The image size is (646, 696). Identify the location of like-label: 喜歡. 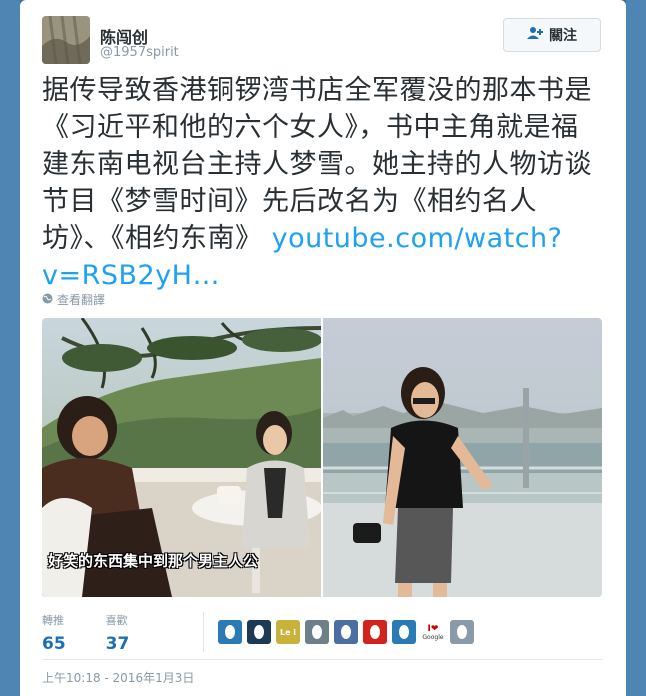
(116, 620).